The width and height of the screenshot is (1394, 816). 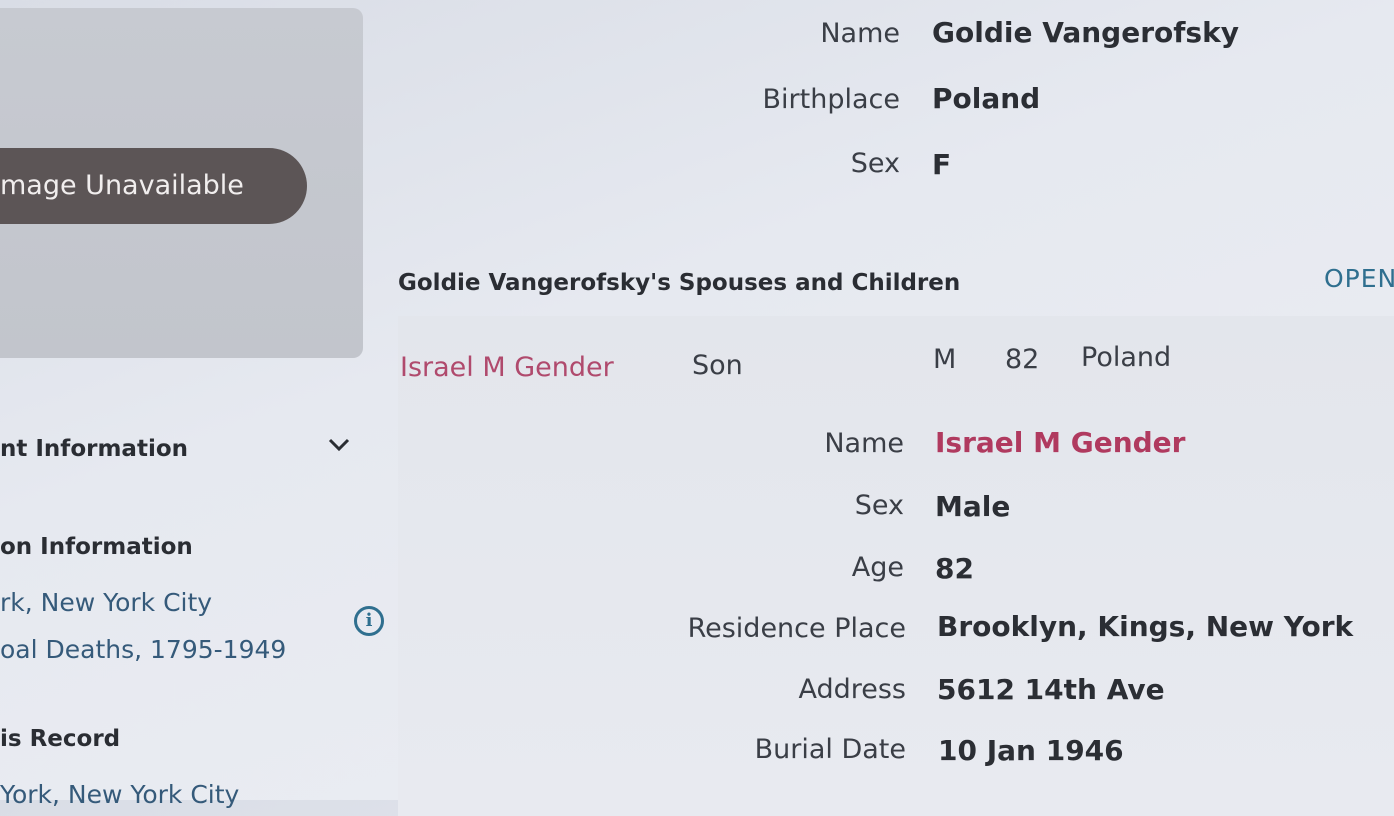 I want to click on sidebar-section-event-information: nt Information, so click(x=94, y=449).